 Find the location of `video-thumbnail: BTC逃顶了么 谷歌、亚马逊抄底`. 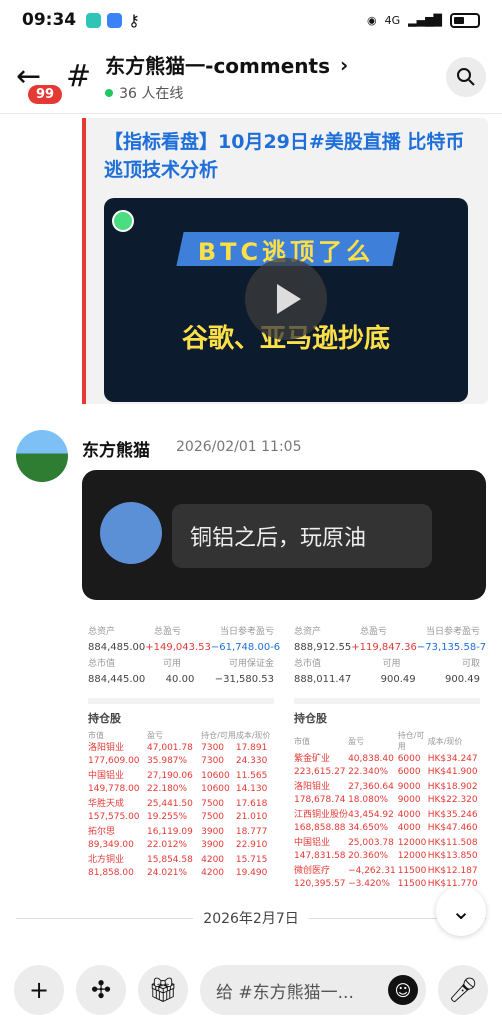

video-thumbnail: BTC逃顶了么 谷歌、亚马逊抄底 is located at coordinates (286, 300).